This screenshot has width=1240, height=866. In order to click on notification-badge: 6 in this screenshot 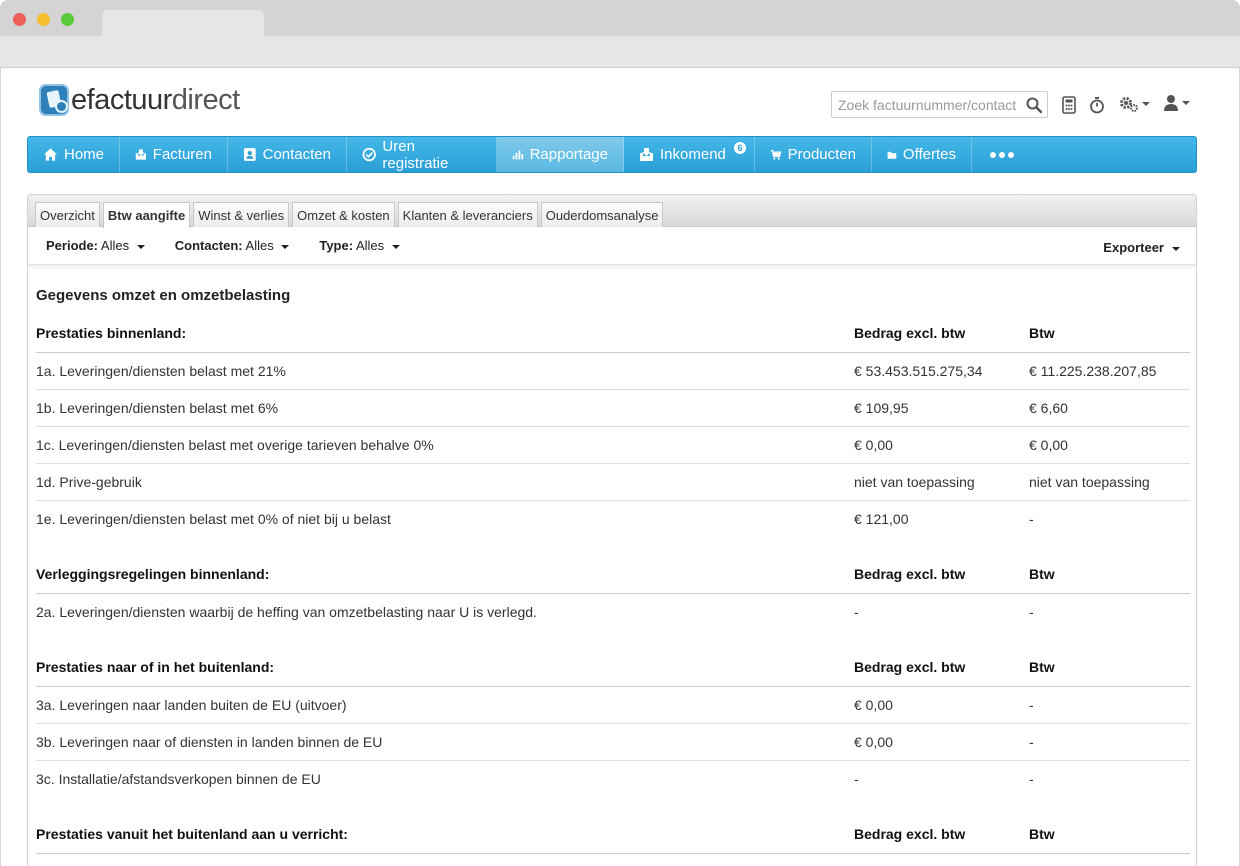, I will do `click(740, 148)`.